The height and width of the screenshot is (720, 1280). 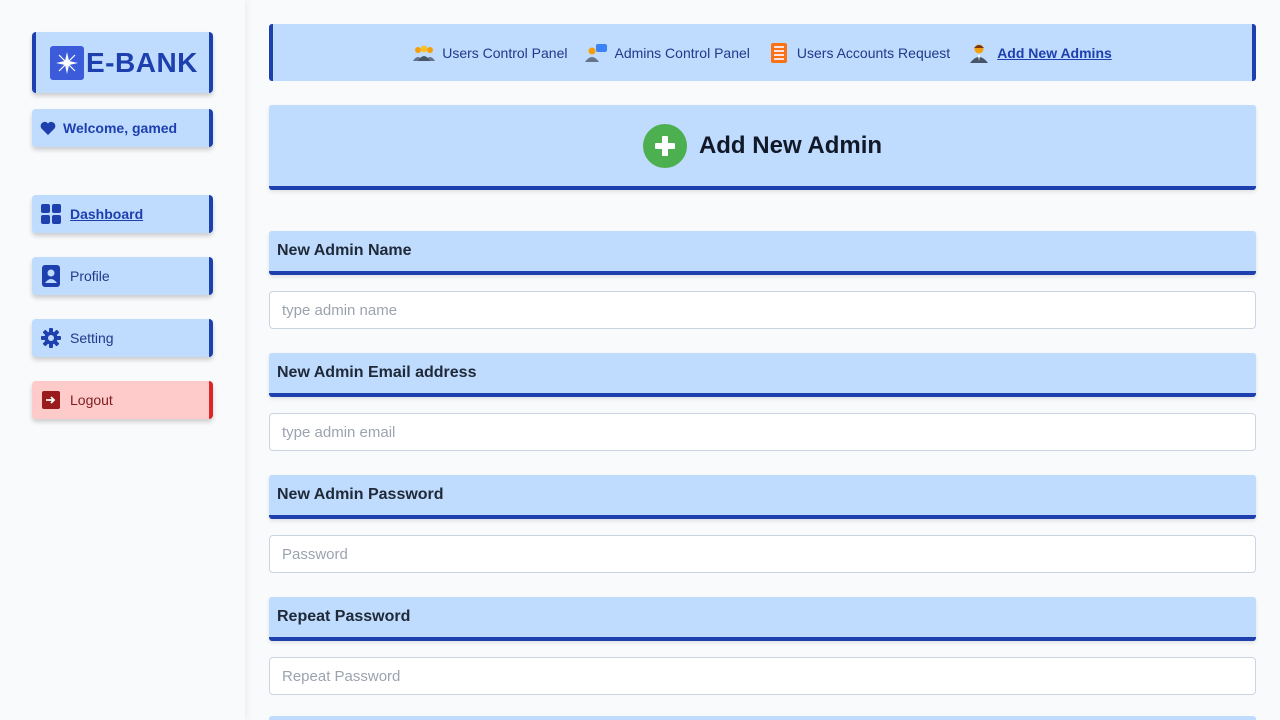 What do you see at coordinates (51, 338) in the screenshot?
I see `gear-icon` at bounding box center [51, 338].